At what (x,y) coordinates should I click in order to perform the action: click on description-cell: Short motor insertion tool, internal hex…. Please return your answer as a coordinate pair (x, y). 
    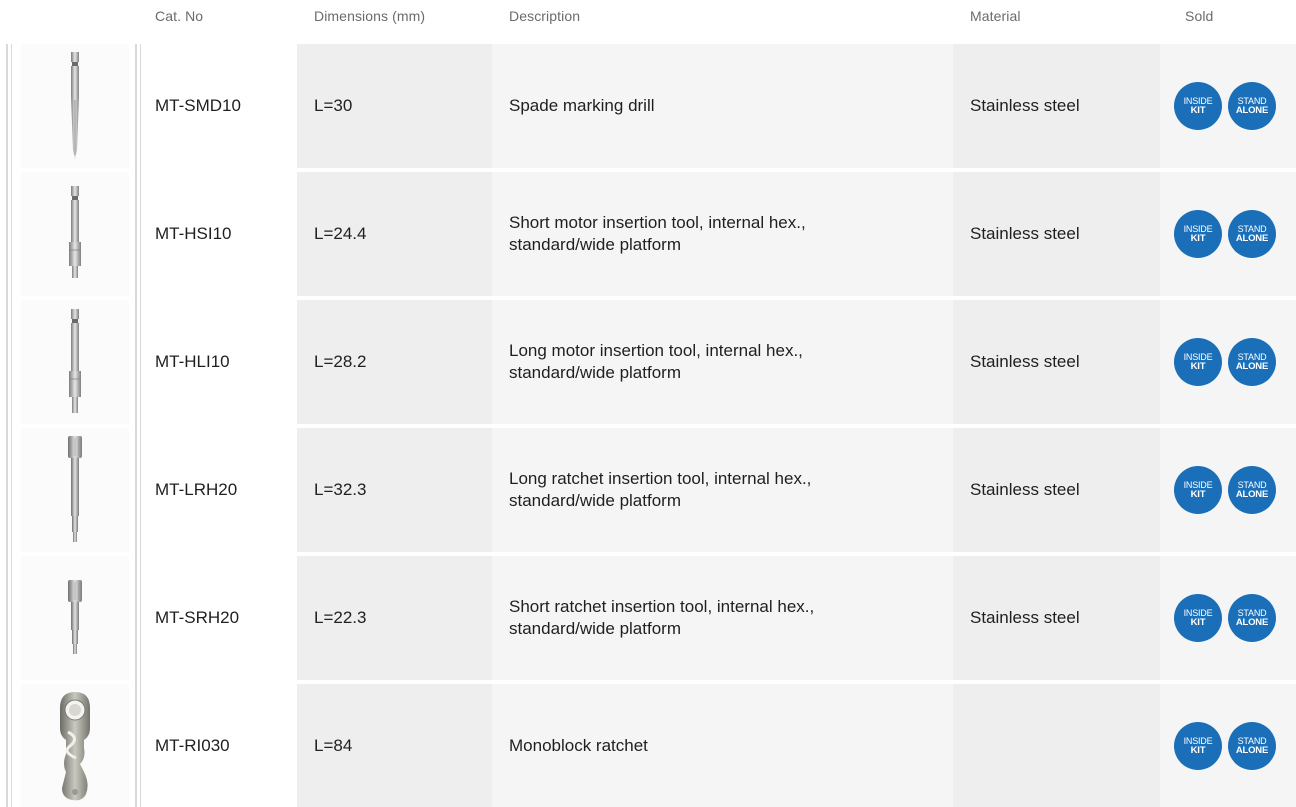
    Looking at the image, I should click on (722, 234).